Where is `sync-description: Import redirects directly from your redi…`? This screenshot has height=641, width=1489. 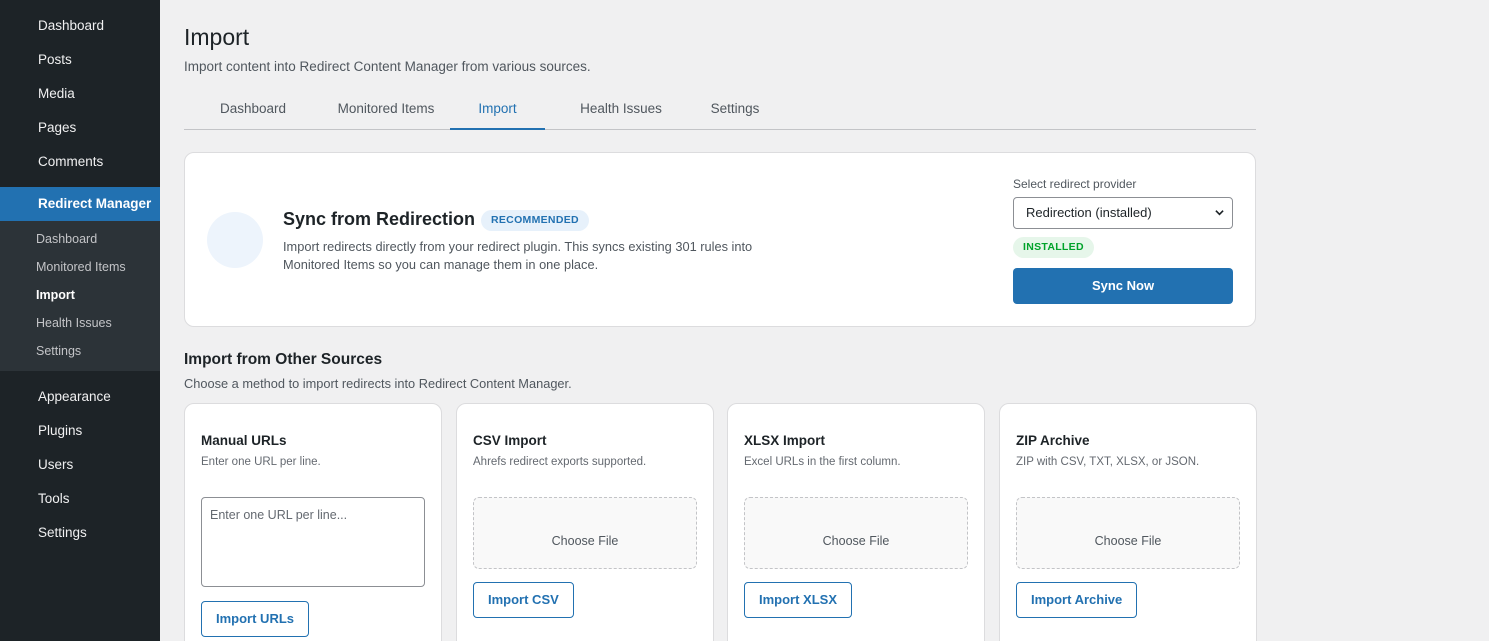 sync-description: Import redirects directly from your redi… is located at coordinates (518, 255).